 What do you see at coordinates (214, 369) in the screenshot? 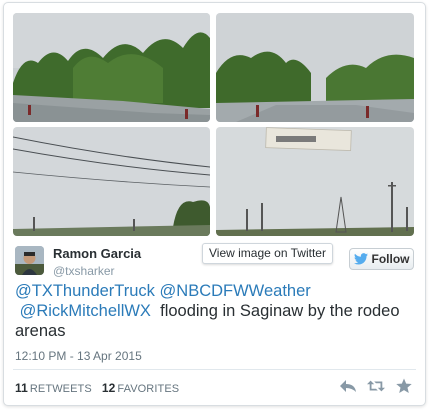
I see `divider` at bounding box center [214, 369].